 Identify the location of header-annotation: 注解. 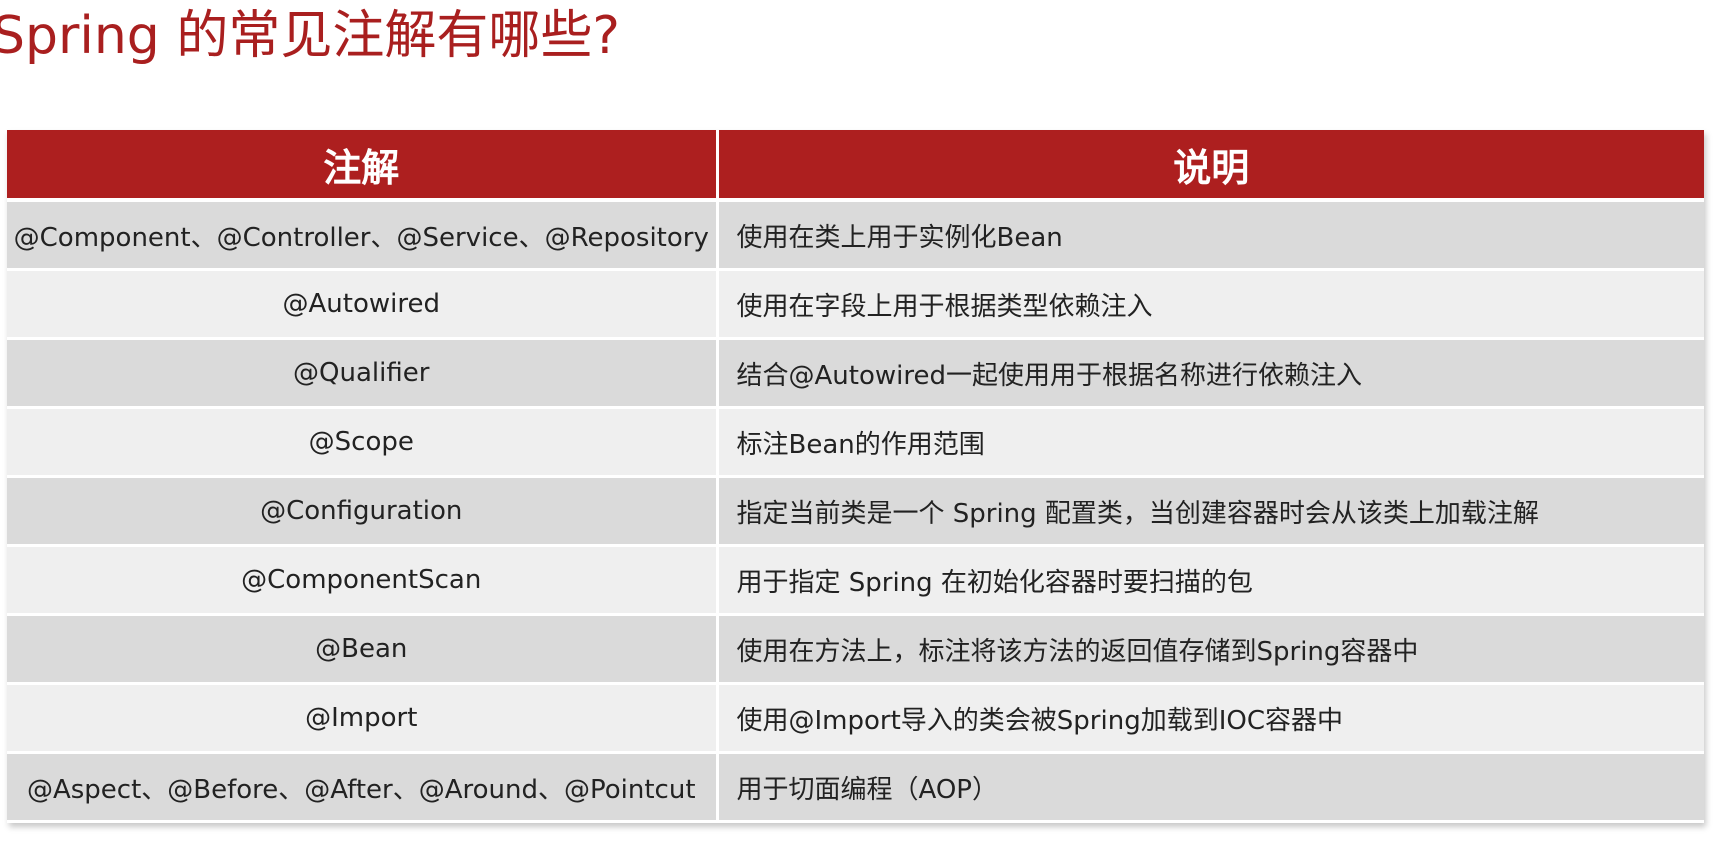
(363, 166).